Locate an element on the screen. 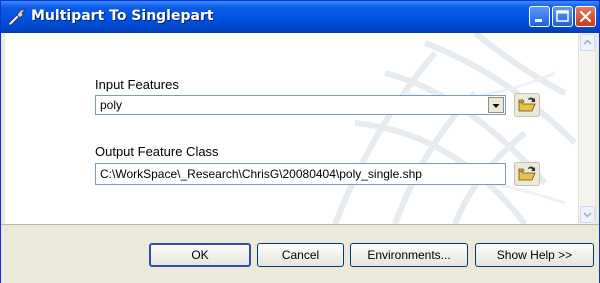  title-bar: Multipart To Singlepart is located at coordinates (300, 17).